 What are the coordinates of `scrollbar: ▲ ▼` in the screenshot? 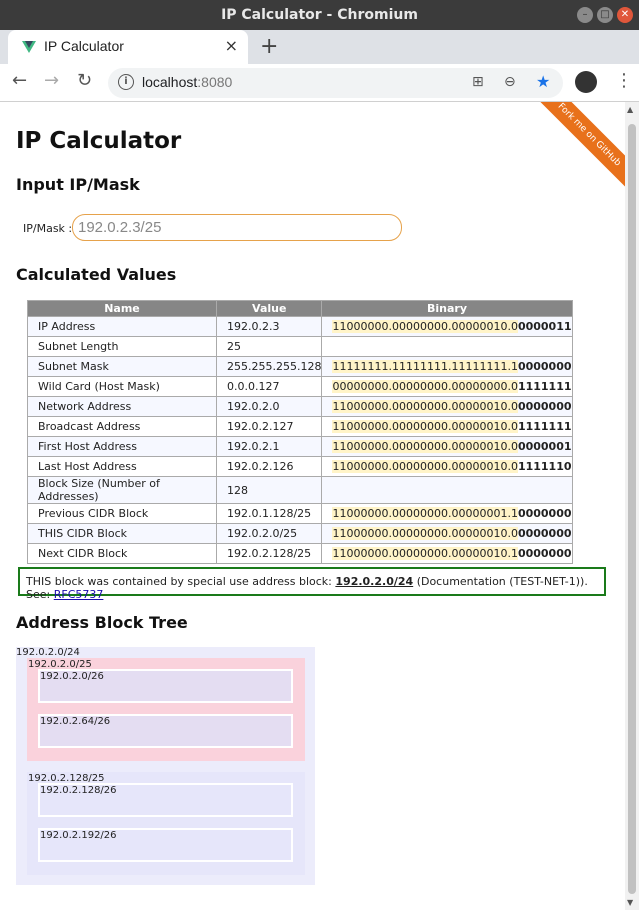 It's located at (632, 506).